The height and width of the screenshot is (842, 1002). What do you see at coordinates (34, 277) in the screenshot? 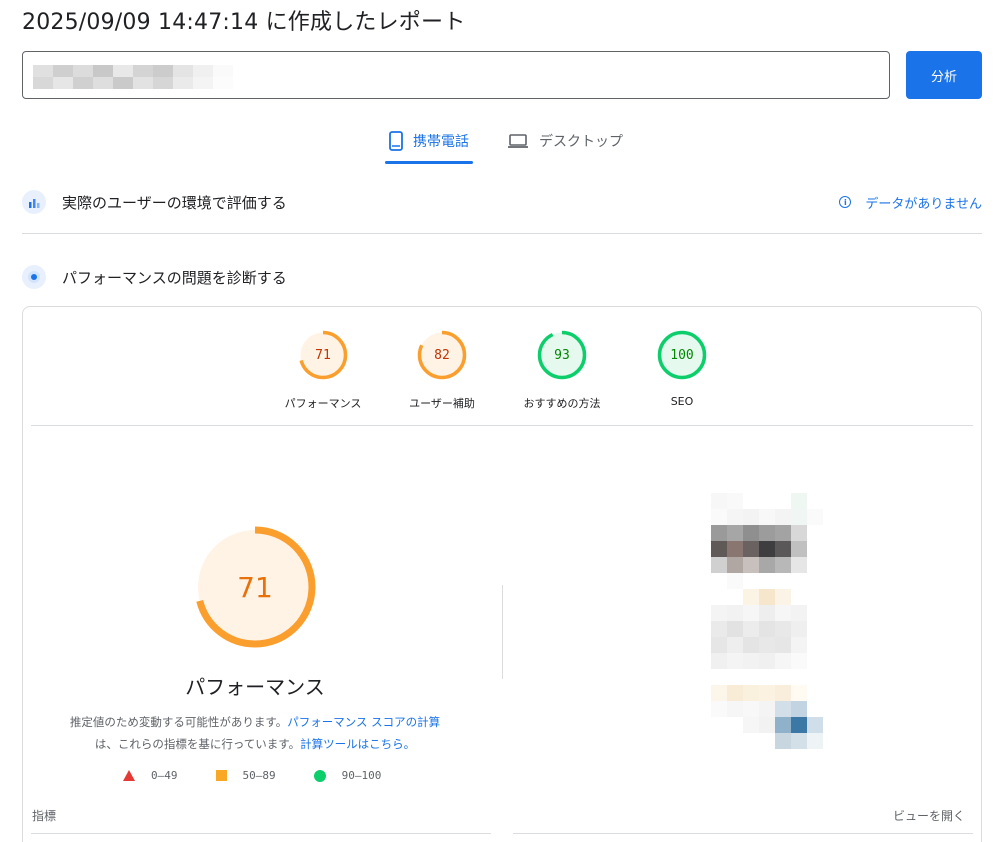
I see `diagnose-icon` at bounding box center [34, 277].